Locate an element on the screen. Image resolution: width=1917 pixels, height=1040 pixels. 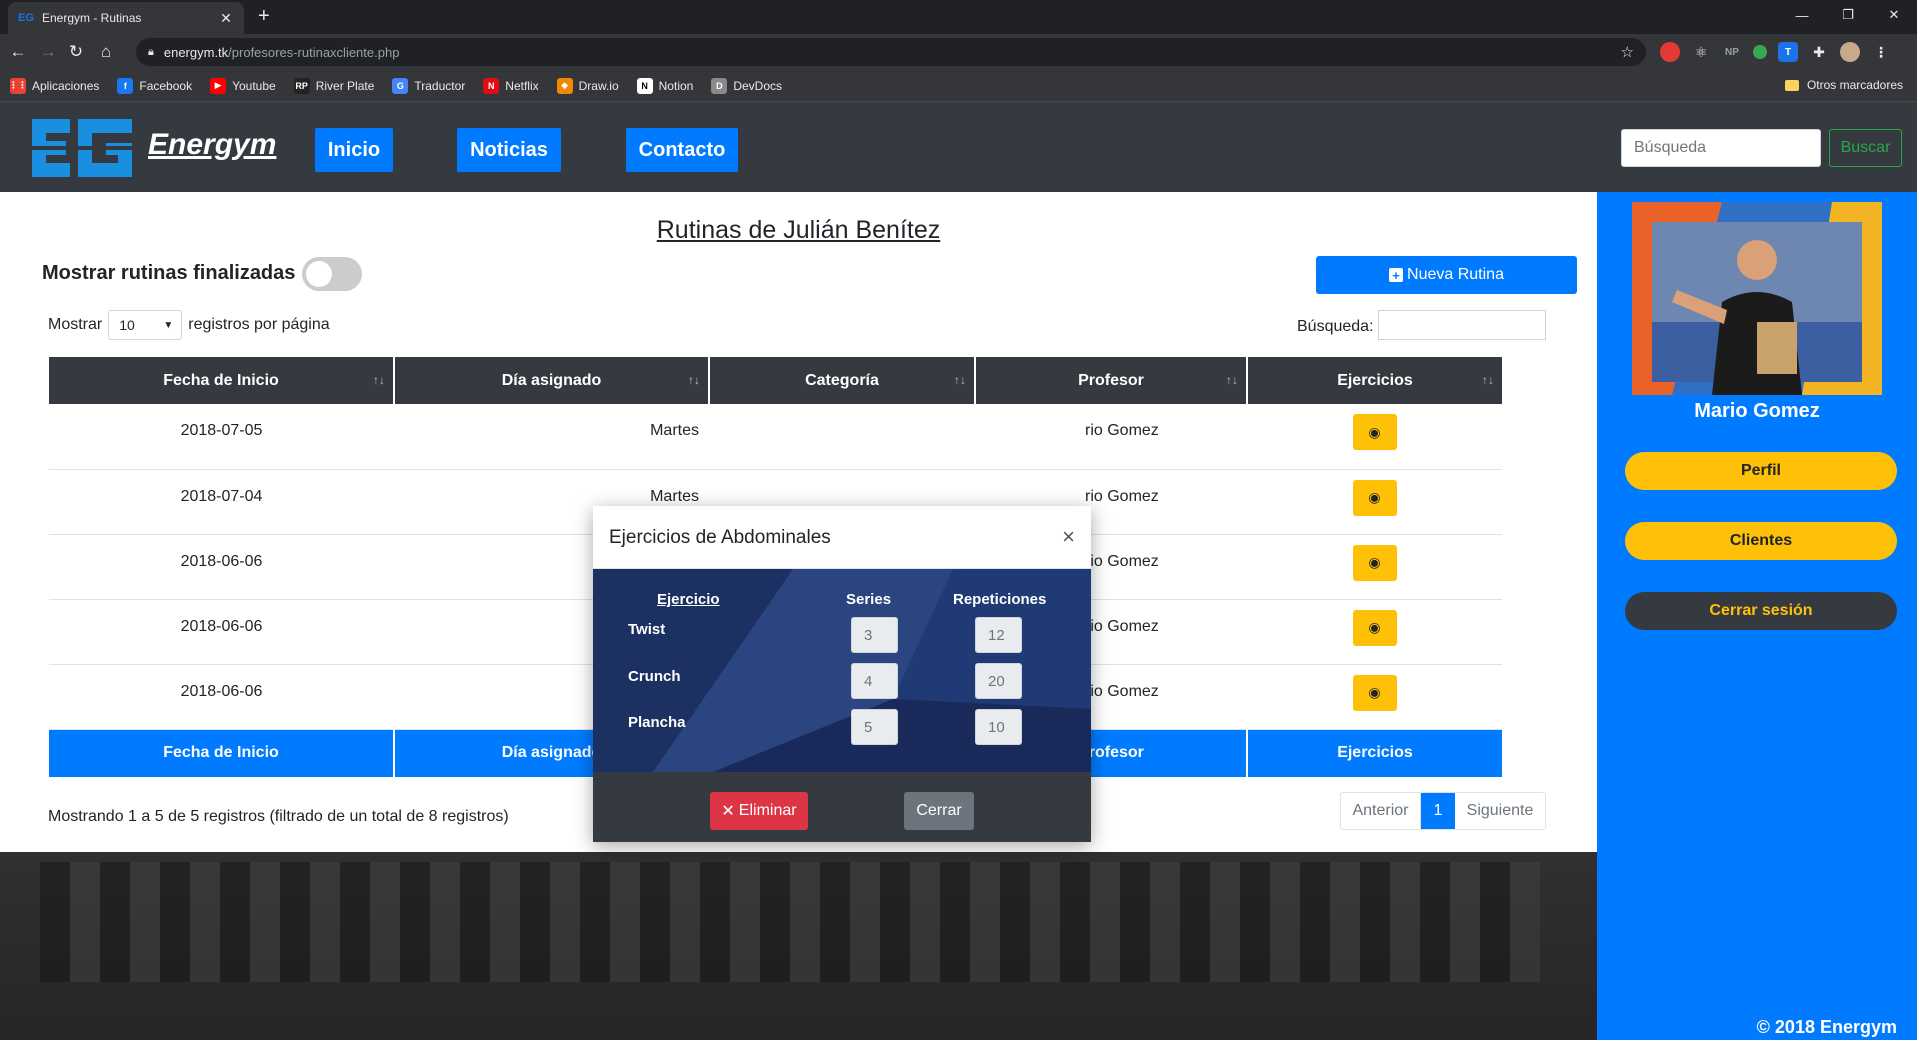
delete-routine-button: ✕ Eliminar is located at coordinates (759, 811).